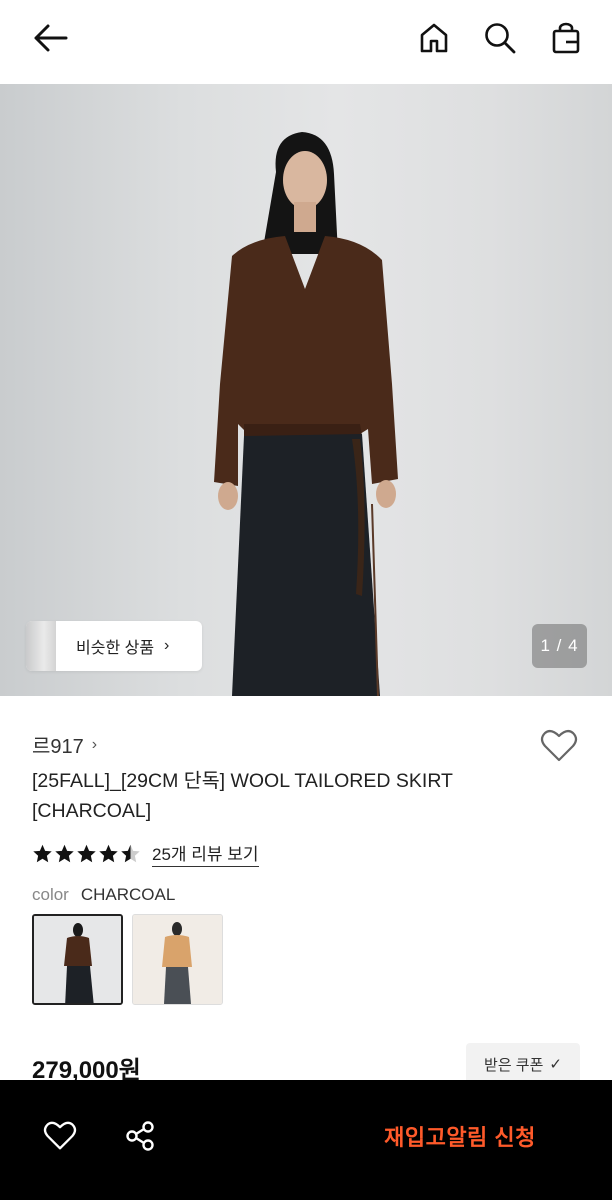 The image size is (612, 1200). What do you see at coordinates (514, 1065) in the screenshot?
I see `coupon-label: 받은 쿠폰` at bounding box center [514, 1065].